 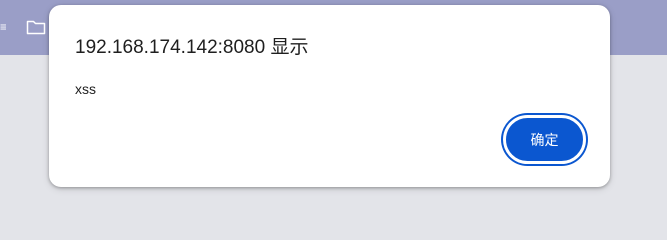 What do you see at coordinates (192, 47) in the screenshot?
I see `dialog-title: 192.168.174.142:8080 显示` at bounding box center [192, 47].